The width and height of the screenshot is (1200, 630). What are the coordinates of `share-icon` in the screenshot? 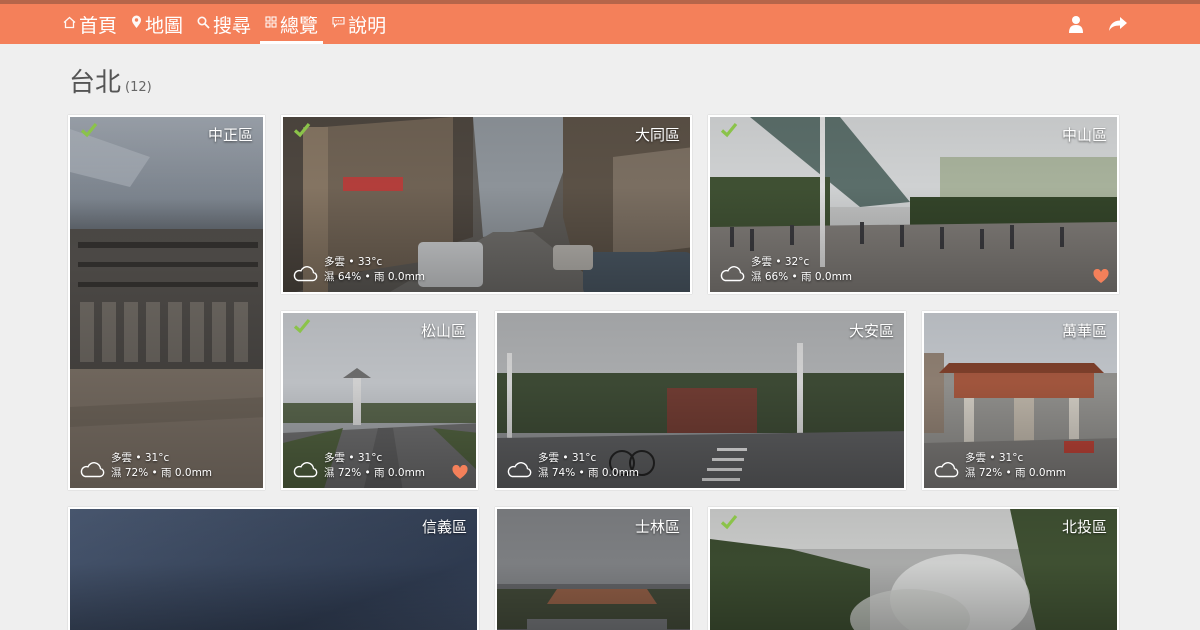 It's located at (1118, 24).